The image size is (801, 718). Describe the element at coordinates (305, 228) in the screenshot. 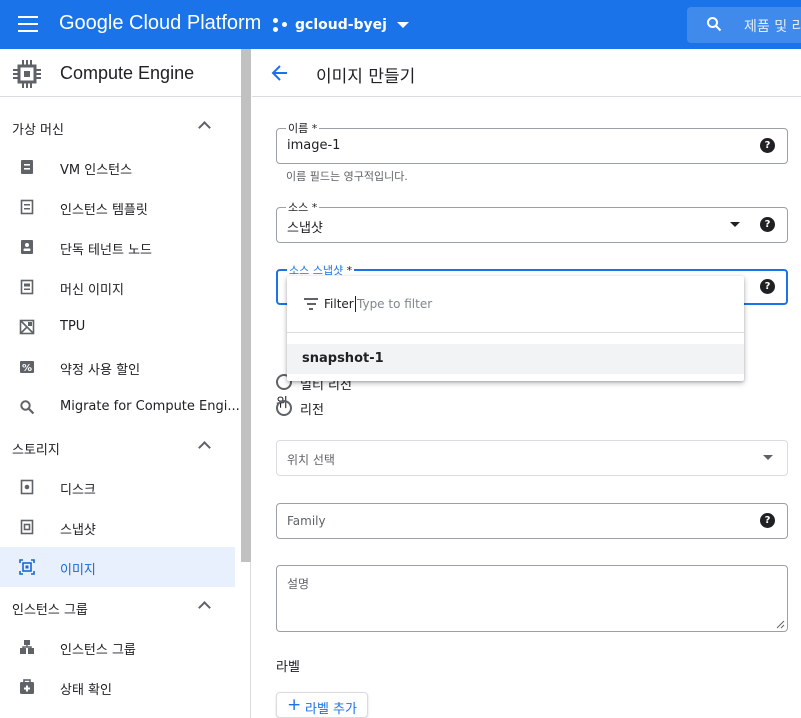

I see `source-field-value: 스냅샷` at that location.